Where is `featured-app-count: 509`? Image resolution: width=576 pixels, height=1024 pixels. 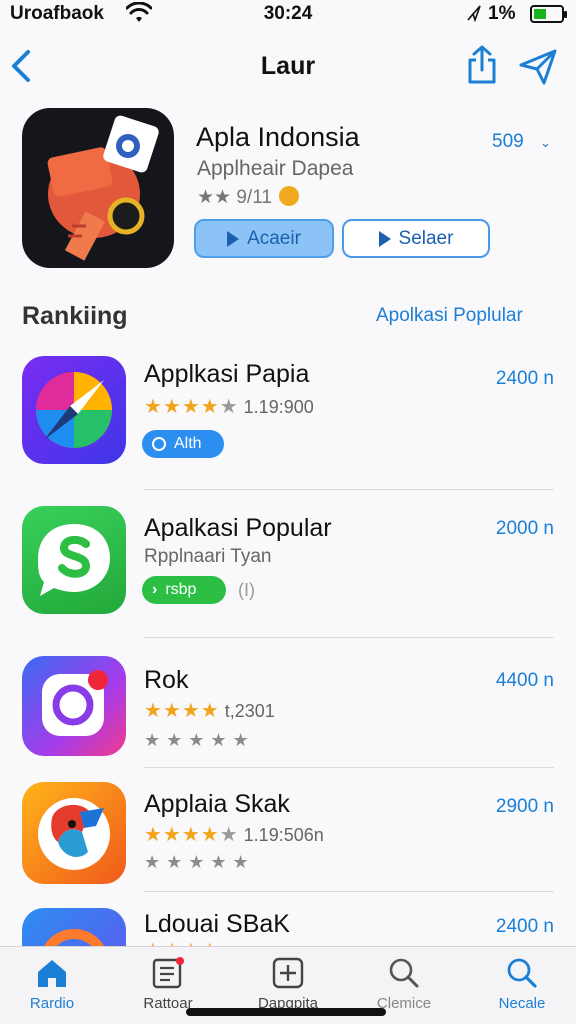
featured-app-count: 509 is located at coordinates (508, 141).